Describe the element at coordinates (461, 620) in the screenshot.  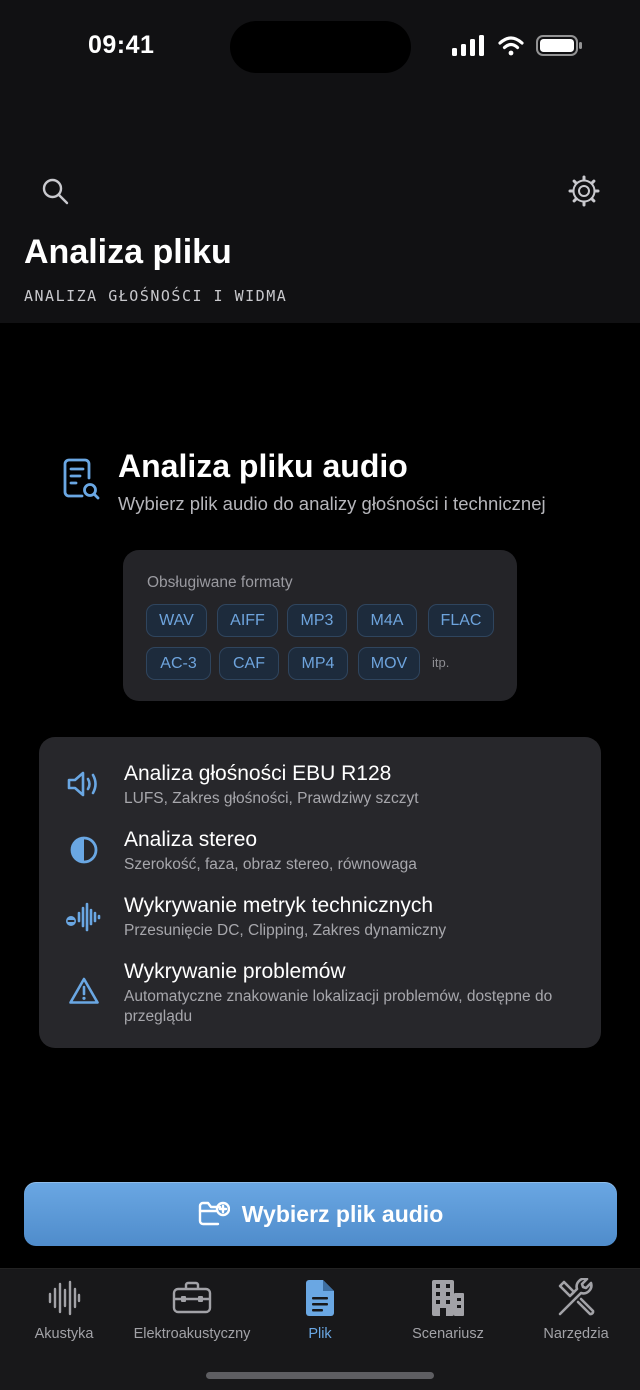
I see `format-chip: FLAC` at that location.